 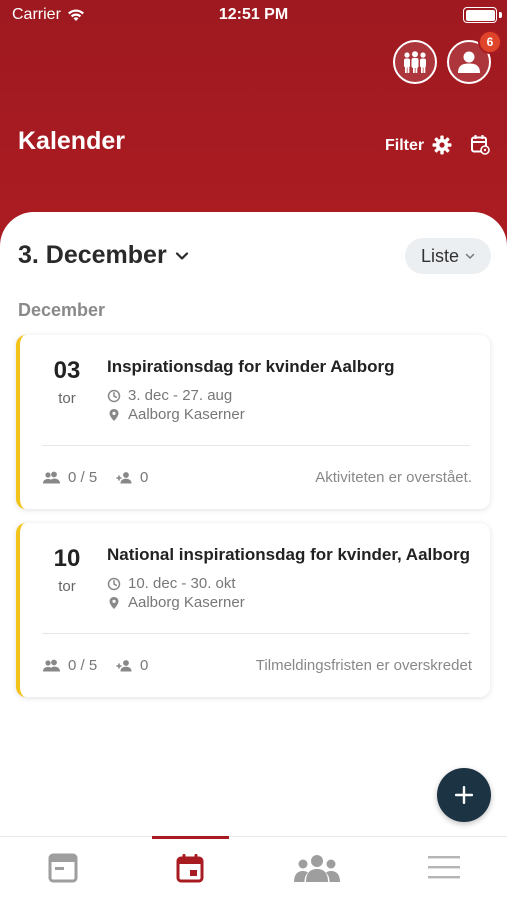 I want to click on page-title: Kalender, so click(x=71, y=141).